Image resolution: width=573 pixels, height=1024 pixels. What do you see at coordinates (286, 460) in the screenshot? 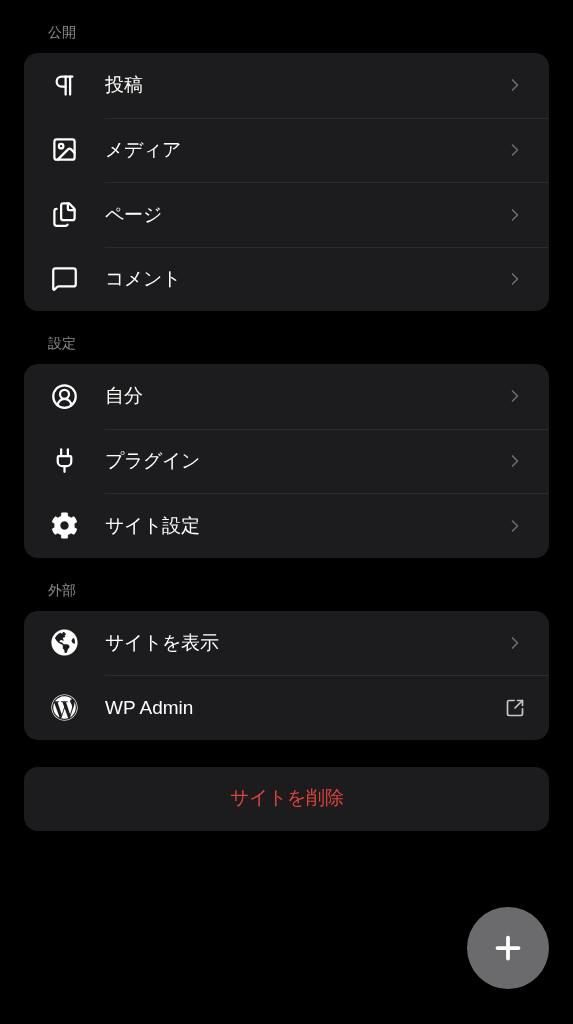
I see `menu-item: プラグイン` at bounding box center [286, 460].